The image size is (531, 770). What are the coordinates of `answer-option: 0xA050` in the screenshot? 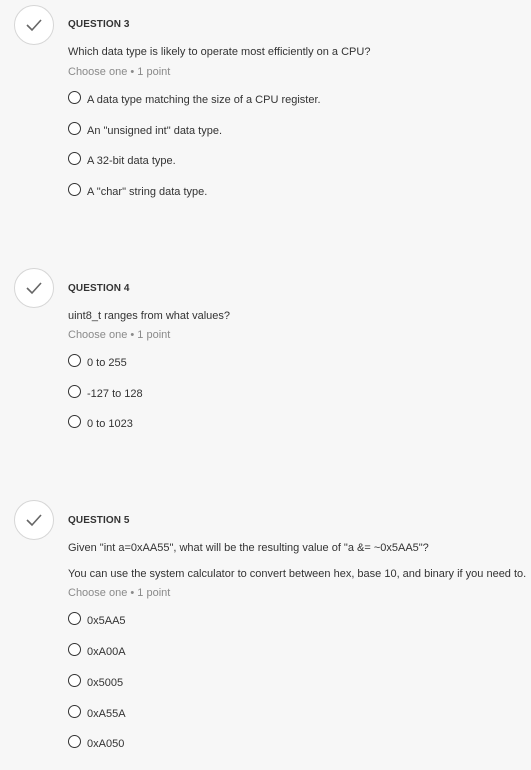 It's located at (96, 742).